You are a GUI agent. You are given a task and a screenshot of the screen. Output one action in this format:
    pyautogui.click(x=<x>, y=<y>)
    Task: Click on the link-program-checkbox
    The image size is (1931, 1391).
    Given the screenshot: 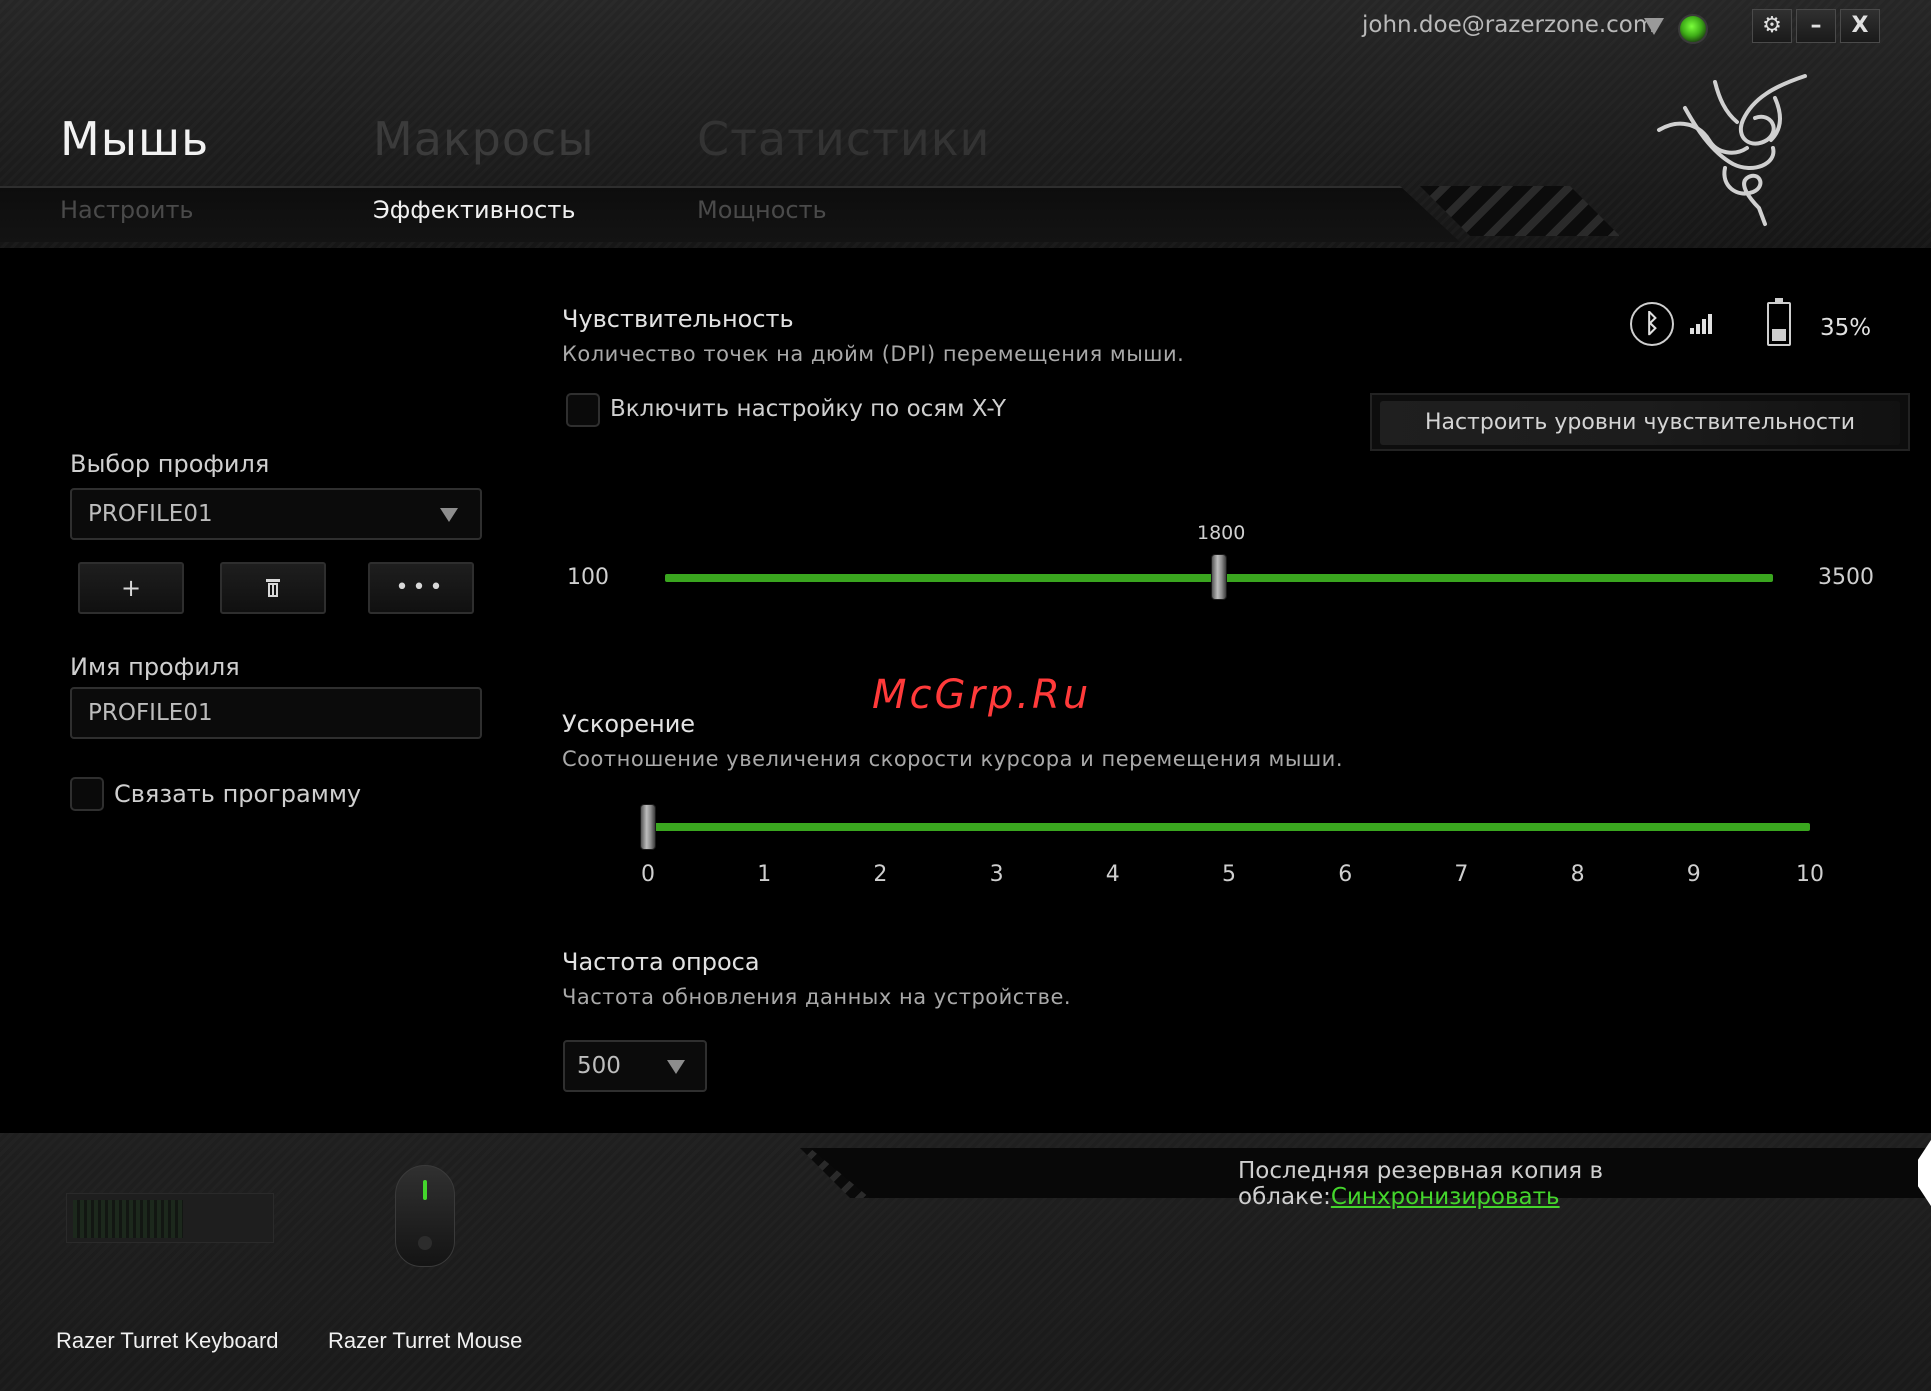 What is the action you would take?
    pyautogui.click(x=87, y=794)
    